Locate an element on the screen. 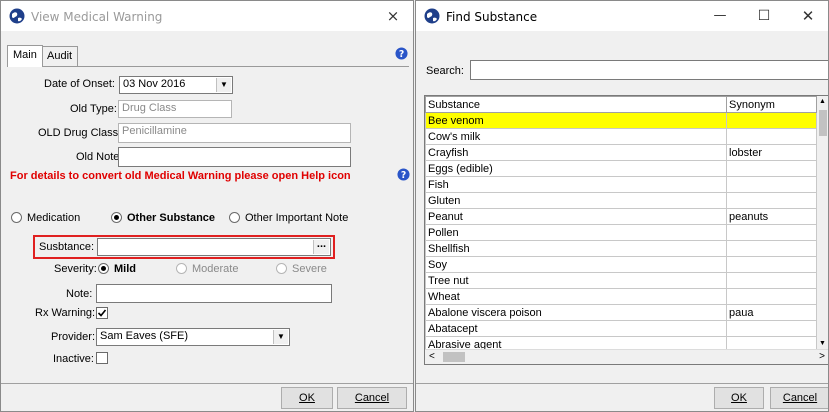 This screenshot has height=412, width=829. table-row: Abatacept is located at coordinates (621, 328).